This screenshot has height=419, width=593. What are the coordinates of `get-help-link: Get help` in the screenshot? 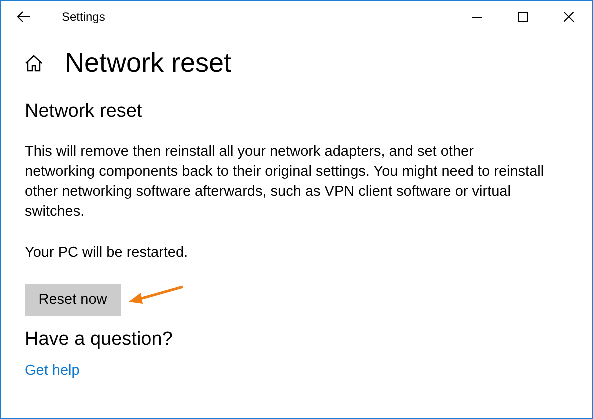 It's located at (52, 371).